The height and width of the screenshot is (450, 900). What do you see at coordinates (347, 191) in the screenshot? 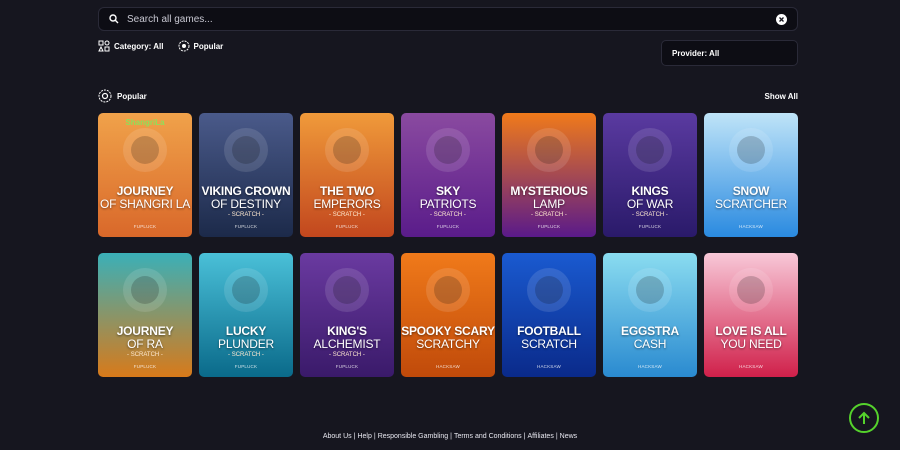
I see `game-title-line1: THE TWO` at bounding box center [347, 191].